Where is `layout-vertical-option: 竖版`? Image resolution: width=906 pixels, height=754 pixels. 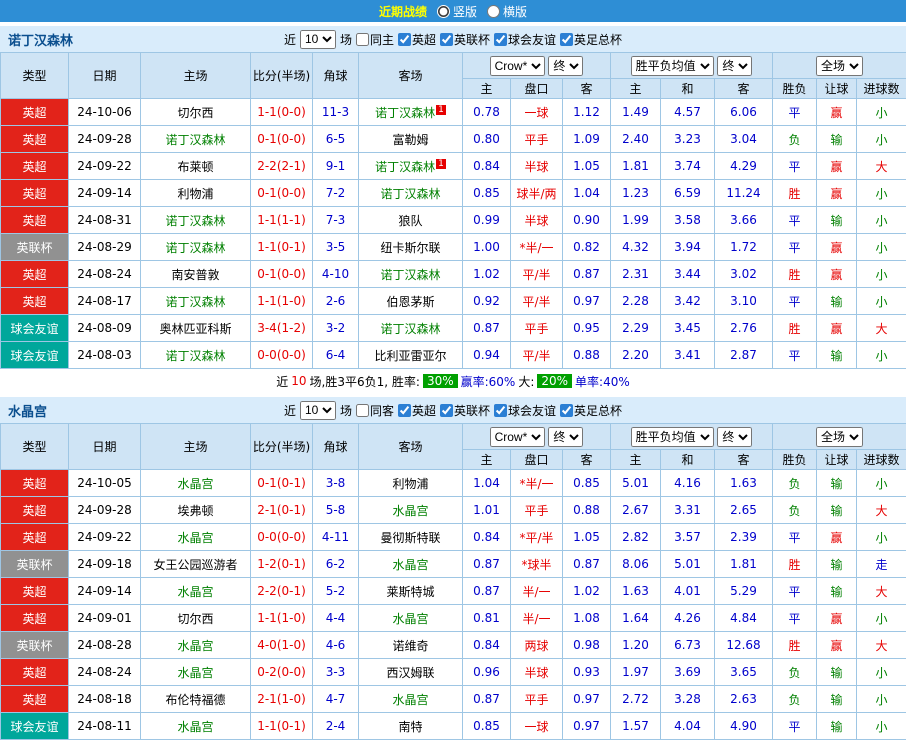 layout-vertical-option: 竖版 is located at coordinates (456, 11).